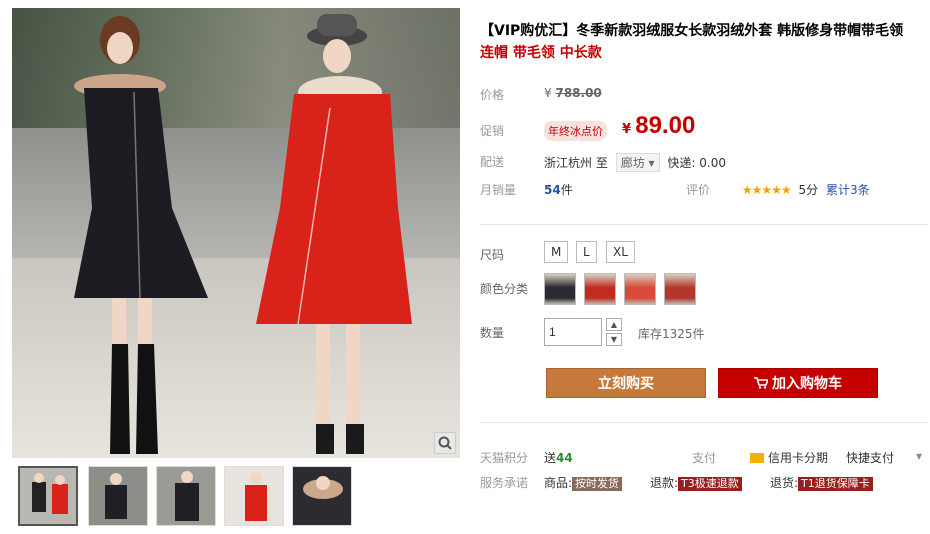 The width and height of the screenshot is (930, 534). Describe the element at coordinates (568, 163) in the screenshot. I see `ship-from: 浙江杭州` at that location.